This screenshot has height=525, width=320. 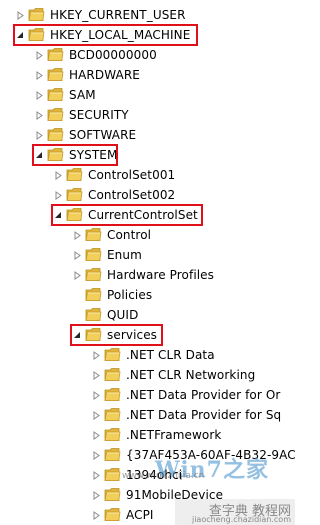 I want to click on tree-node-hardware: HARDWARE, so click(x=147, y=75).